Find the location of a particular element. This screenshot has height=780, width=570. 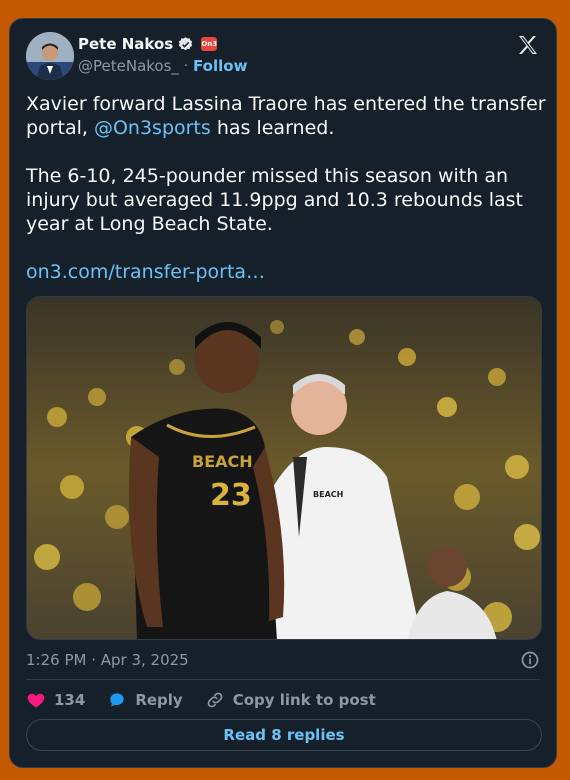

reply-button: Reply is located at coordinates (145, 700).